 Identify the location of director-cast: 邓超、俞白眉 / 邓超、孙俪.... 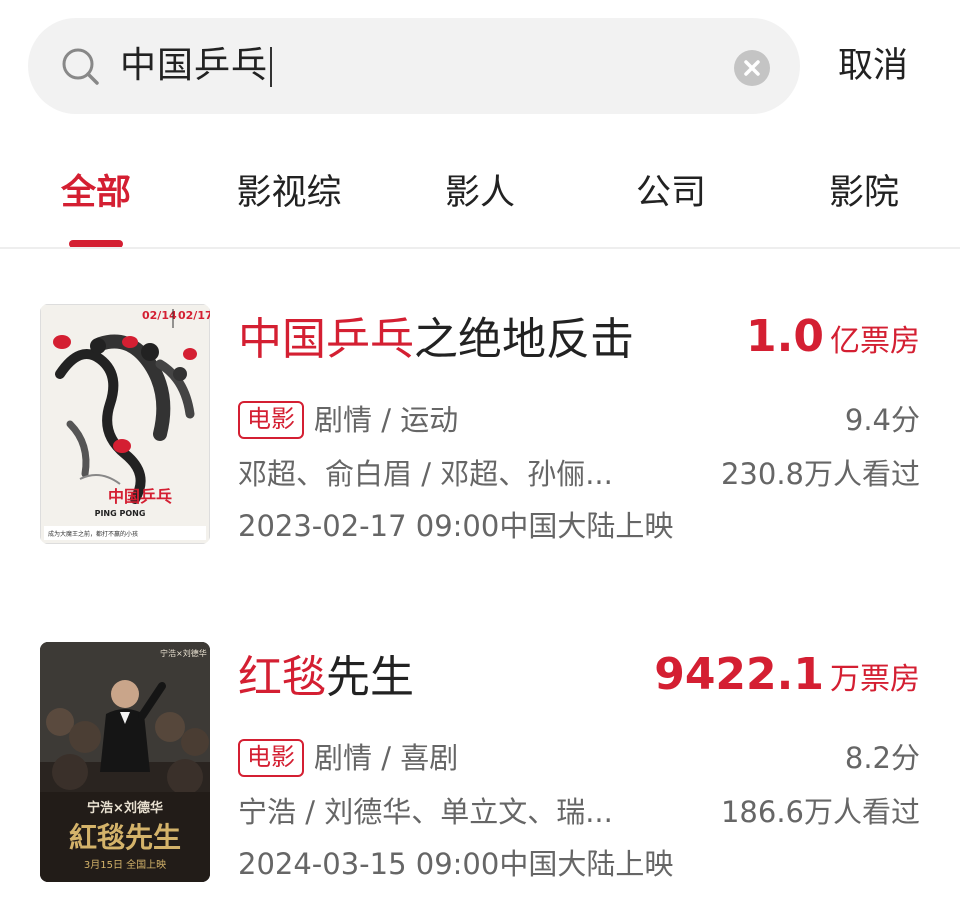
(425, 474).